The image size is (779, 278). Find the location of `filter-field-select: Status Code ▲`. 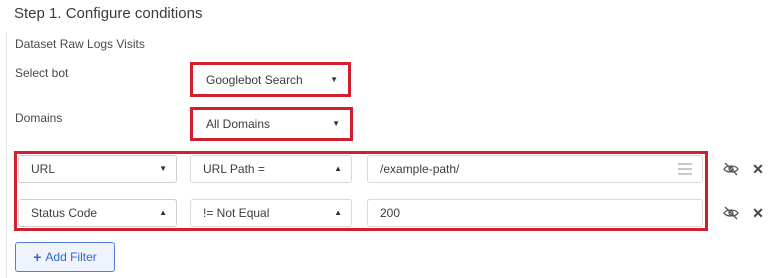

filter-field-select: Status Code ▲ is located at coordinates (97, 213).